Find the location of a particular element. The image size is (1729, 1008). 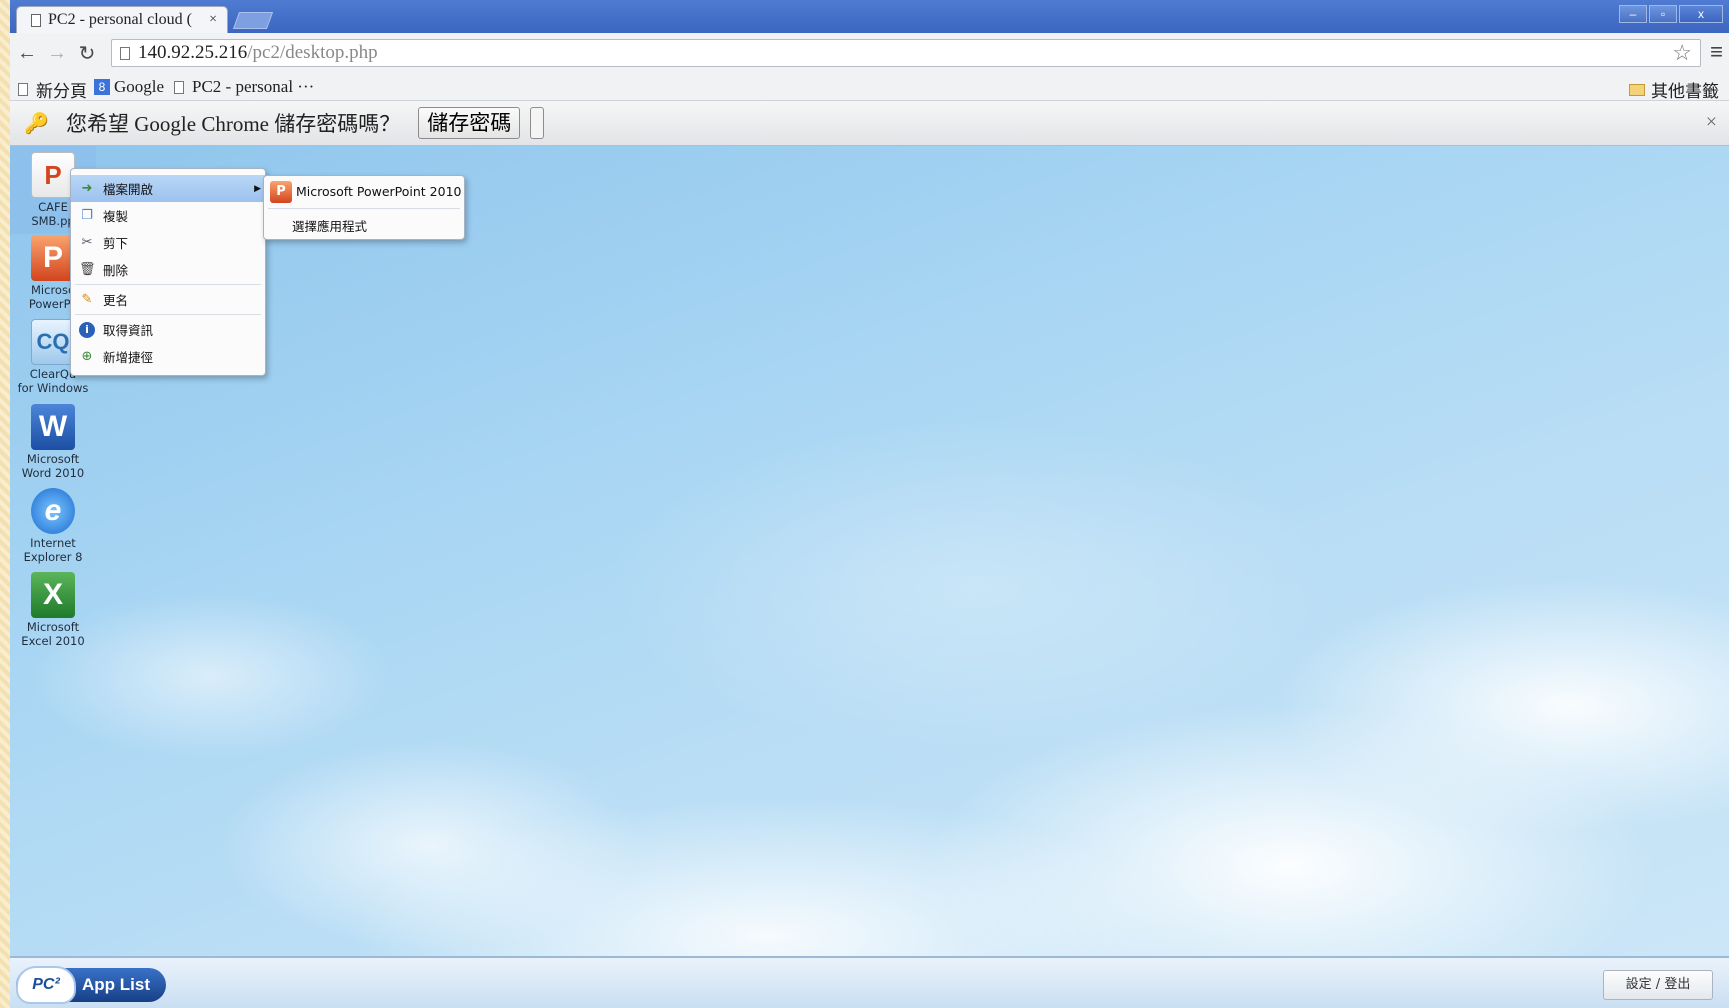

submenu-label: Microsoft PowerPoint 2010 is located at coordinates (379, 191).